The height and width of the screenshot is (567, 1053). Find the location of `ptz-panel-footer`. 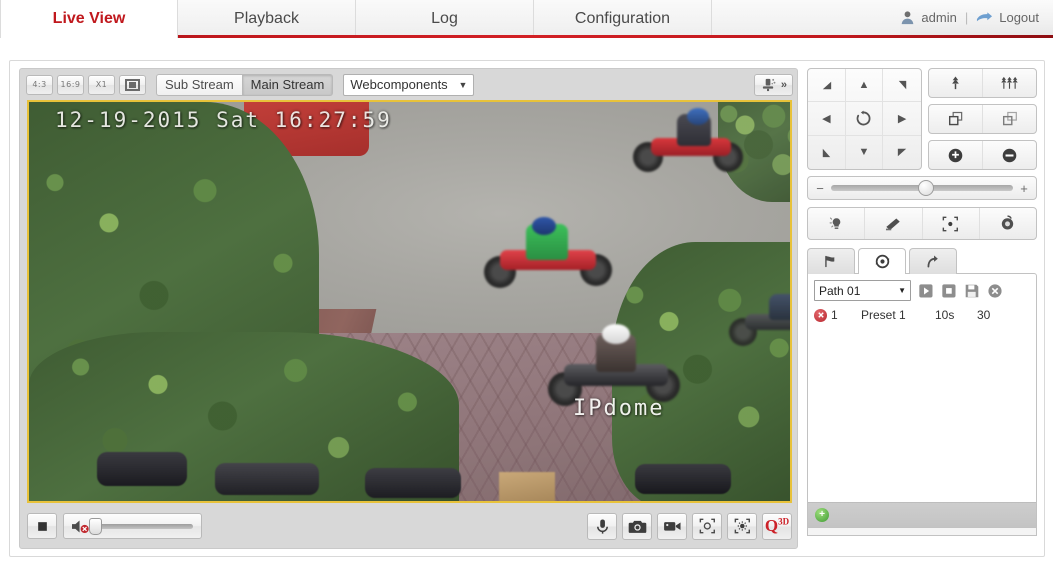

ptz-panel-footer is located at coordinates (922, 532).